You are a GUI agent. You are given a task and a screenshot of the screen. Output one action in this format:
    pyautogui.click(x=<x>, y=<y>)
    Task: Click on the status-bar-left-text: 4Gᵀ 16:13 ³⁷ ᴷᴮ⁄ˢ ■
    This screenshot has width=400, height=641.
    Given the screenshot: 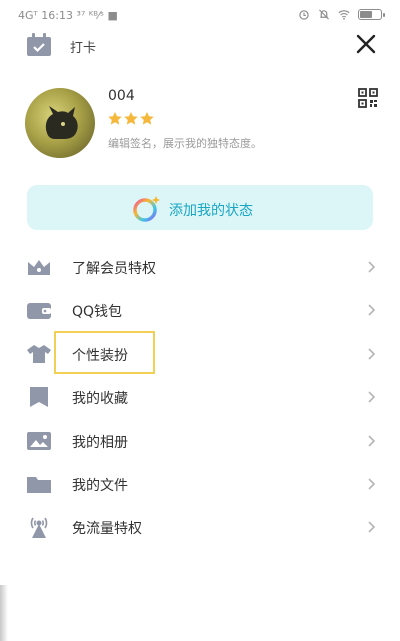 What is the action you would take?
    pyautogui.click(x=68, y=15)
    